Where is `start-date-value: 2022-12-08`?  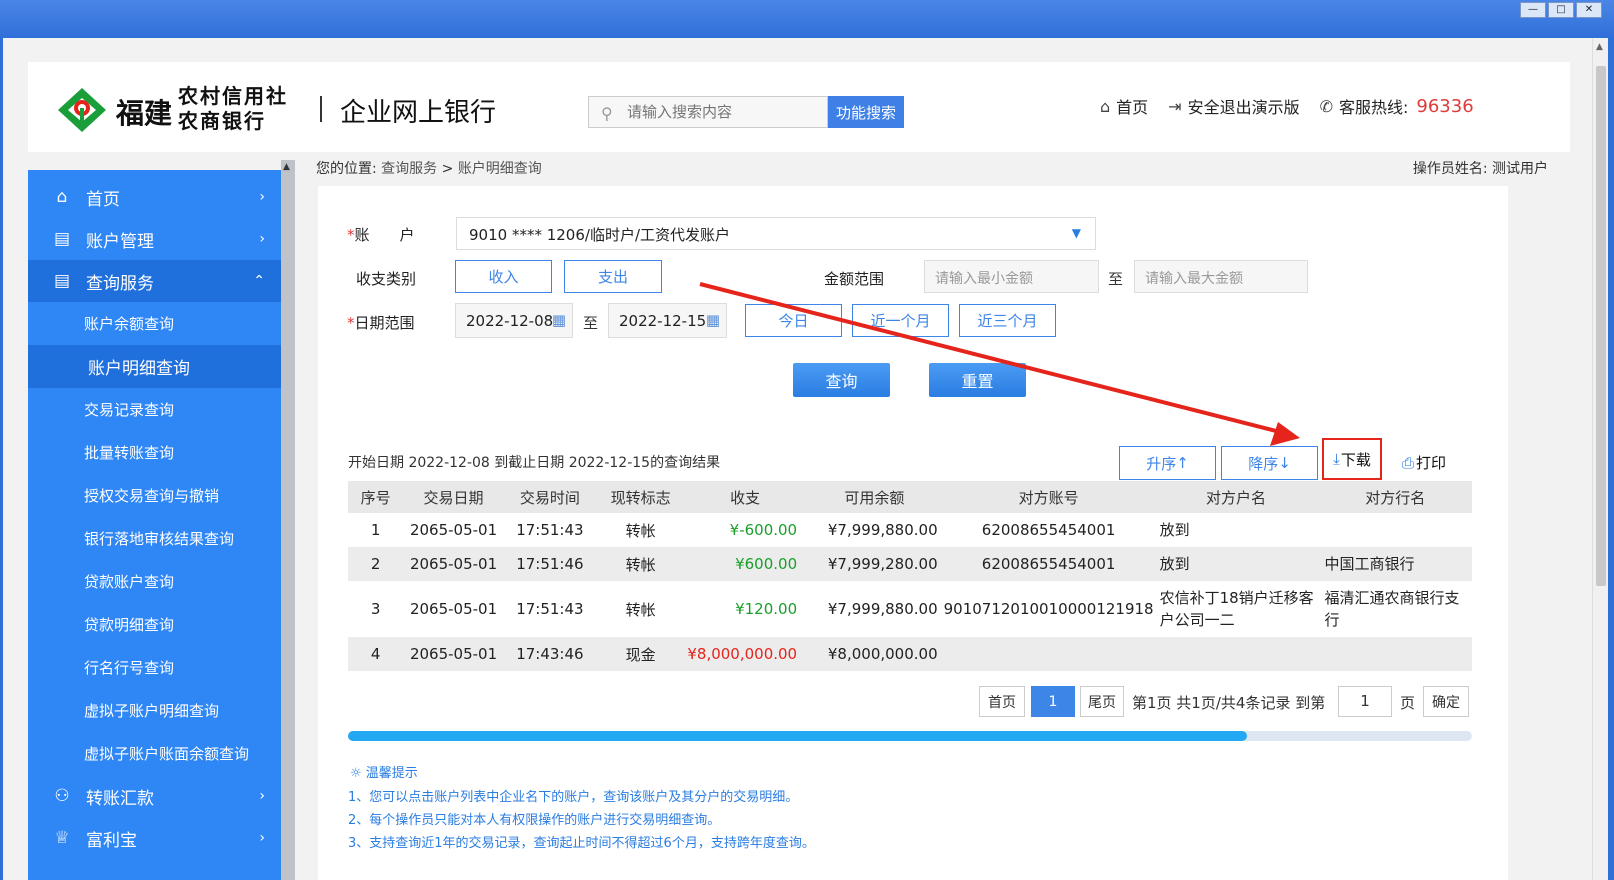 start-date-value: 2022-12-08 is located at coordinates (510, 321).